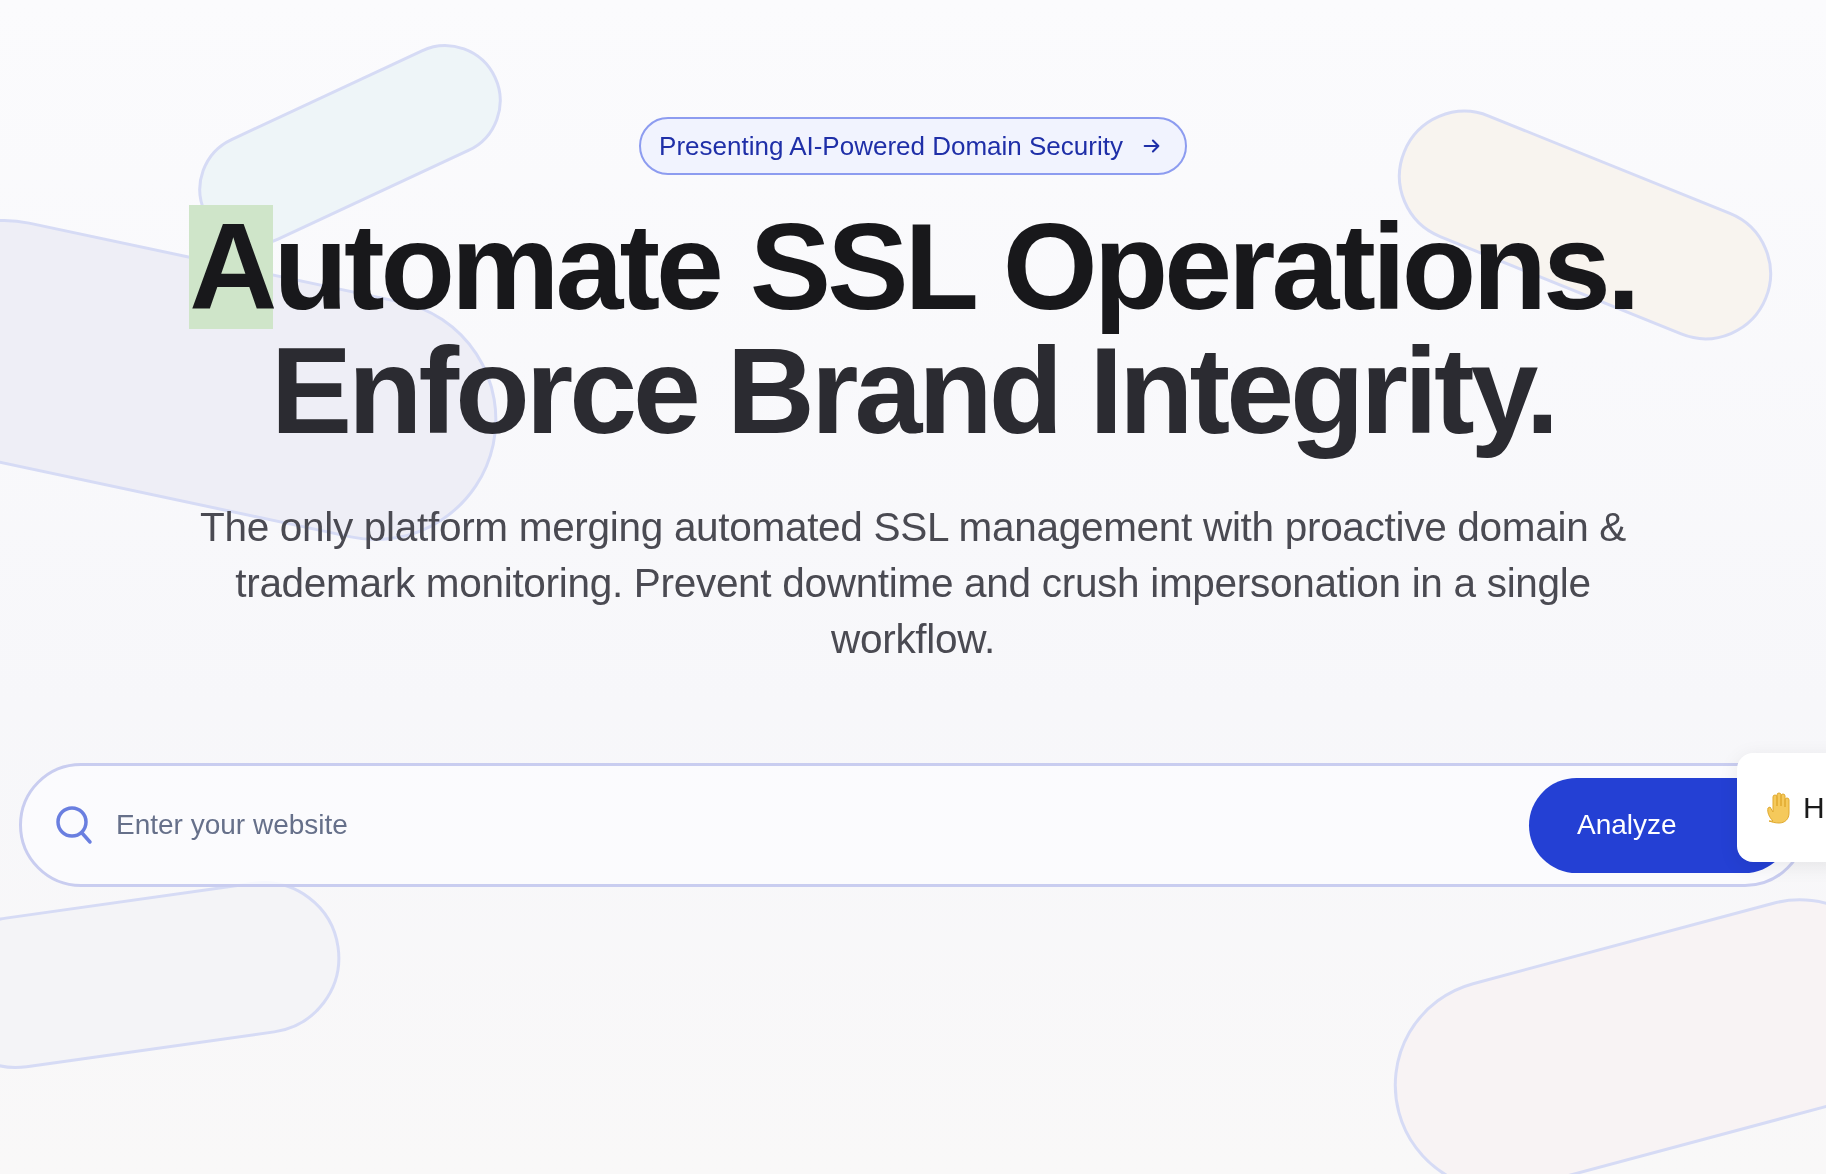  Describe the element at coordinates (913, 146) in the screenshot. I see `announcement-badge: Presenting AI-Powered Domain Security` at that location.